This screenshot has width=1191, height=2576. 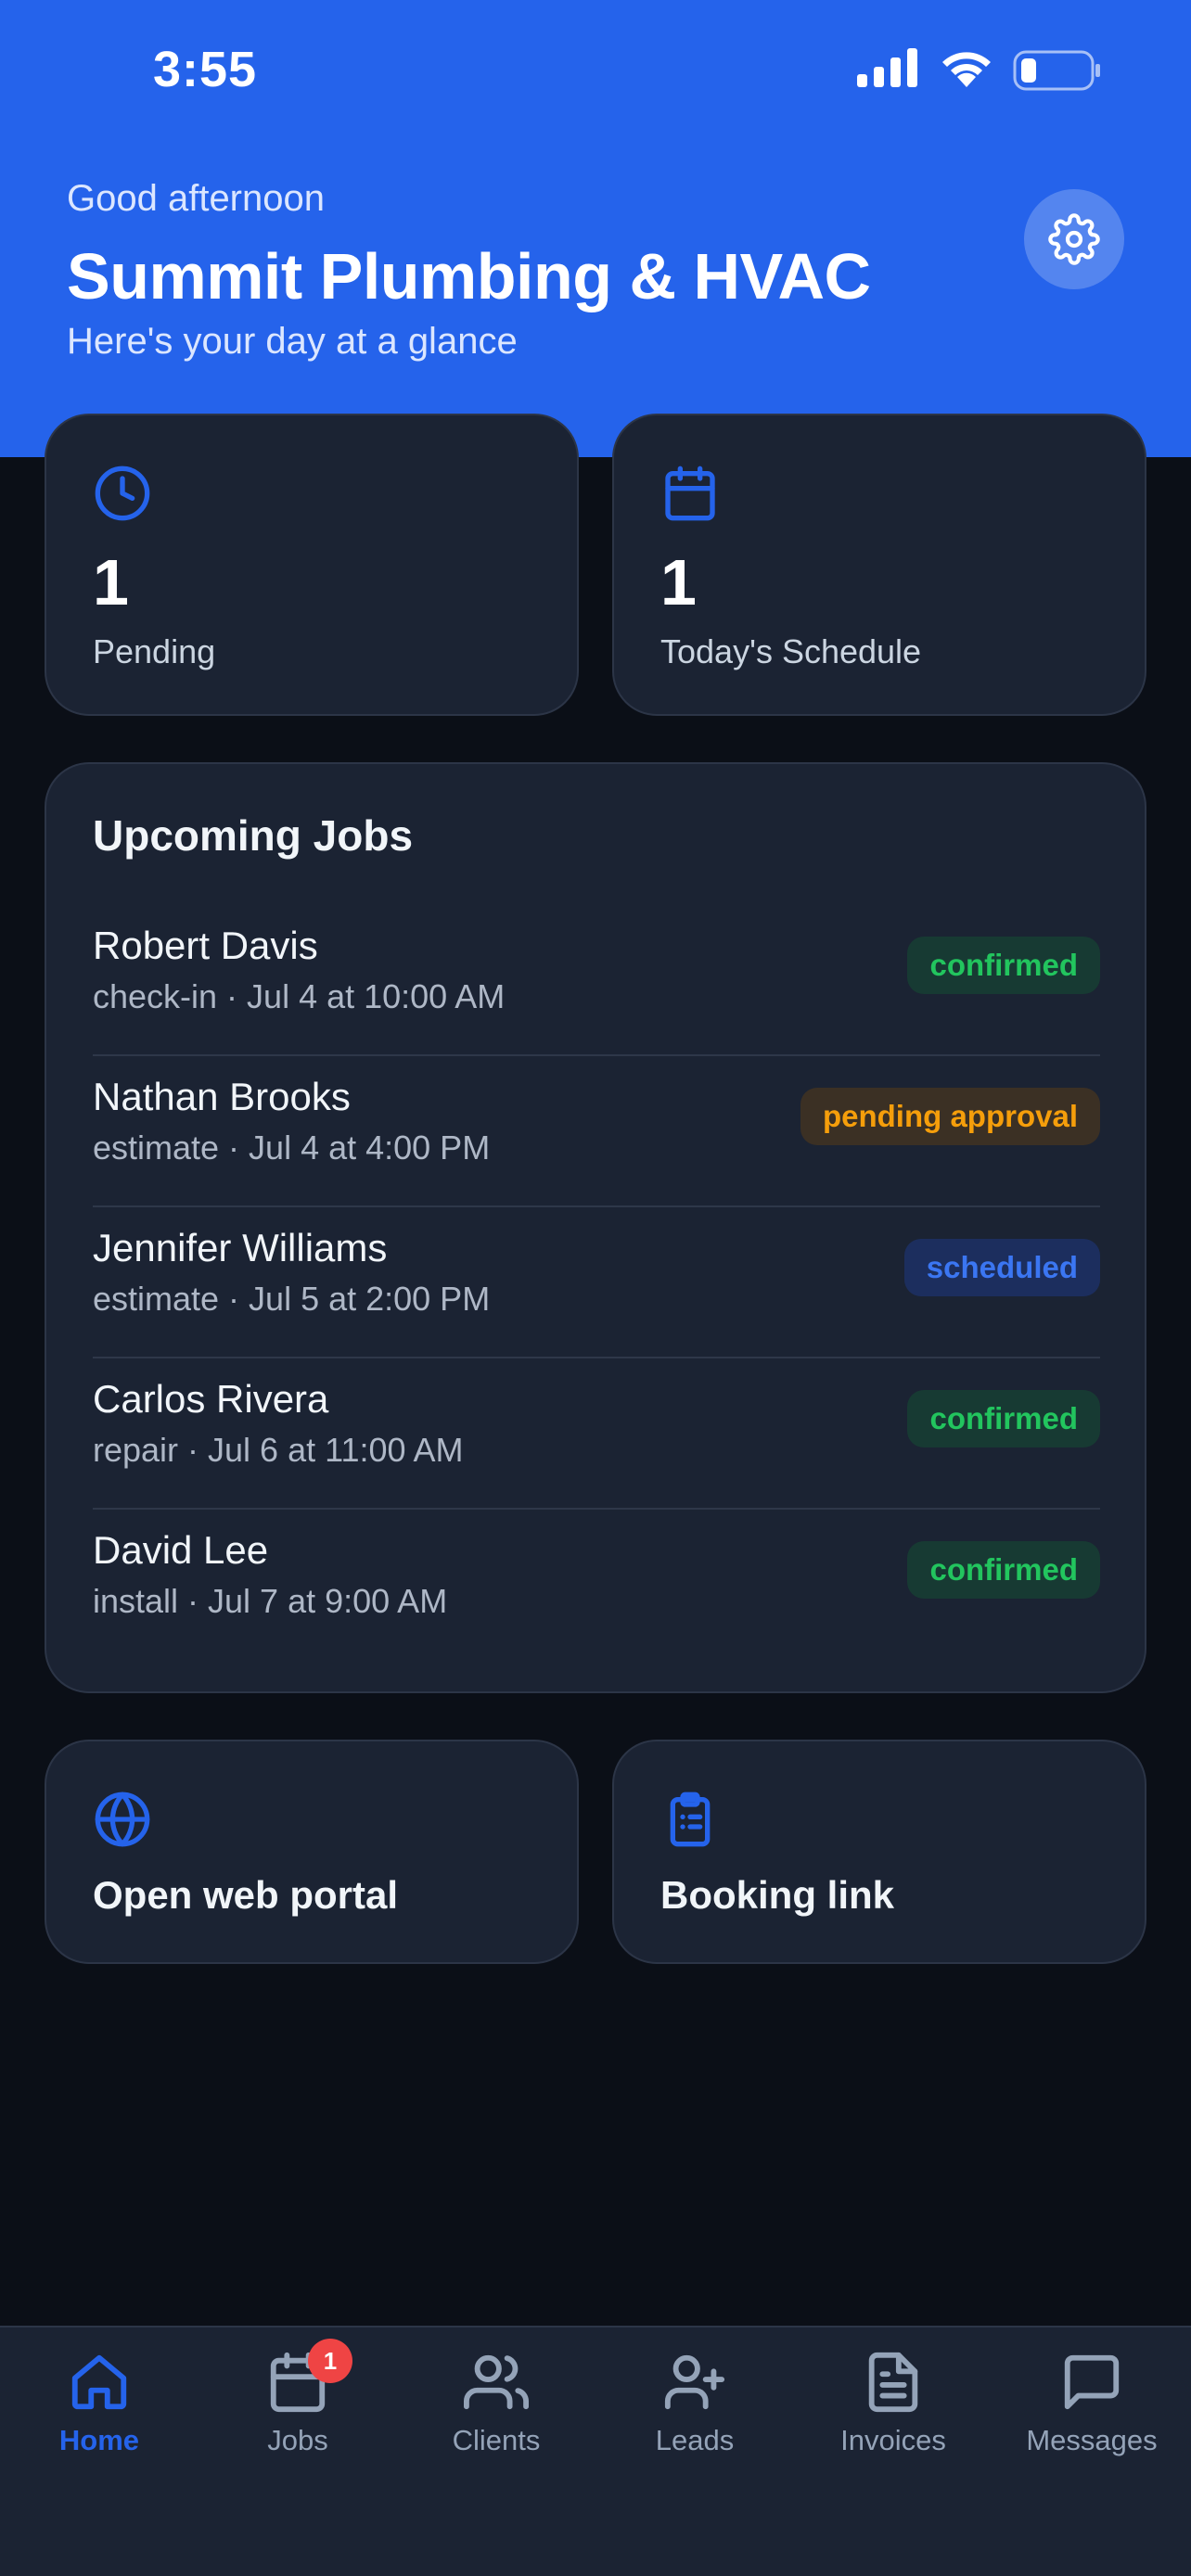 I want to click on tab-label: Jobs, so click(x=297, y=2440).